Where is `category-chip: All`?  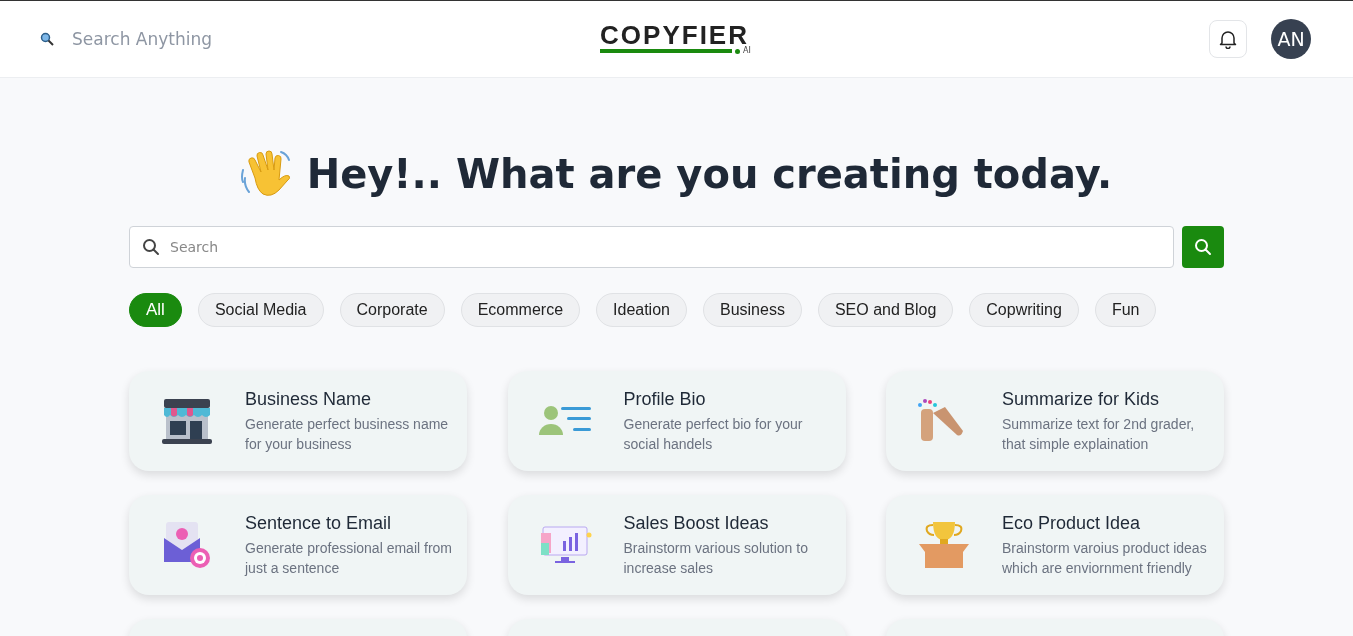
category-chip: All is located at coordinates (155, 310).